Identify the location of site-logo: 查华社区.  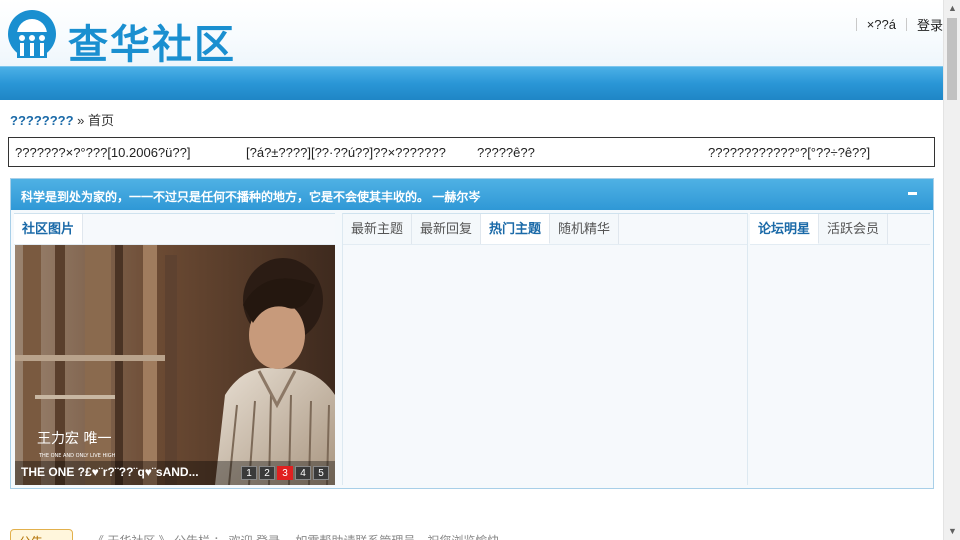
(124, 39).